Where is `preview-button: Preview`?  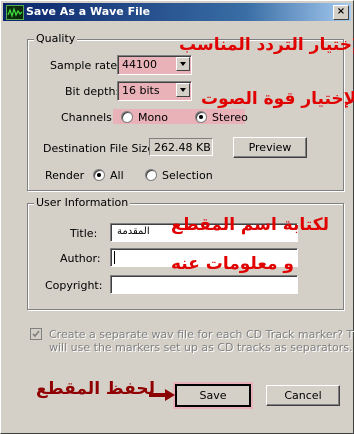
preview-button: Preview is located at coordinates (270, 147).